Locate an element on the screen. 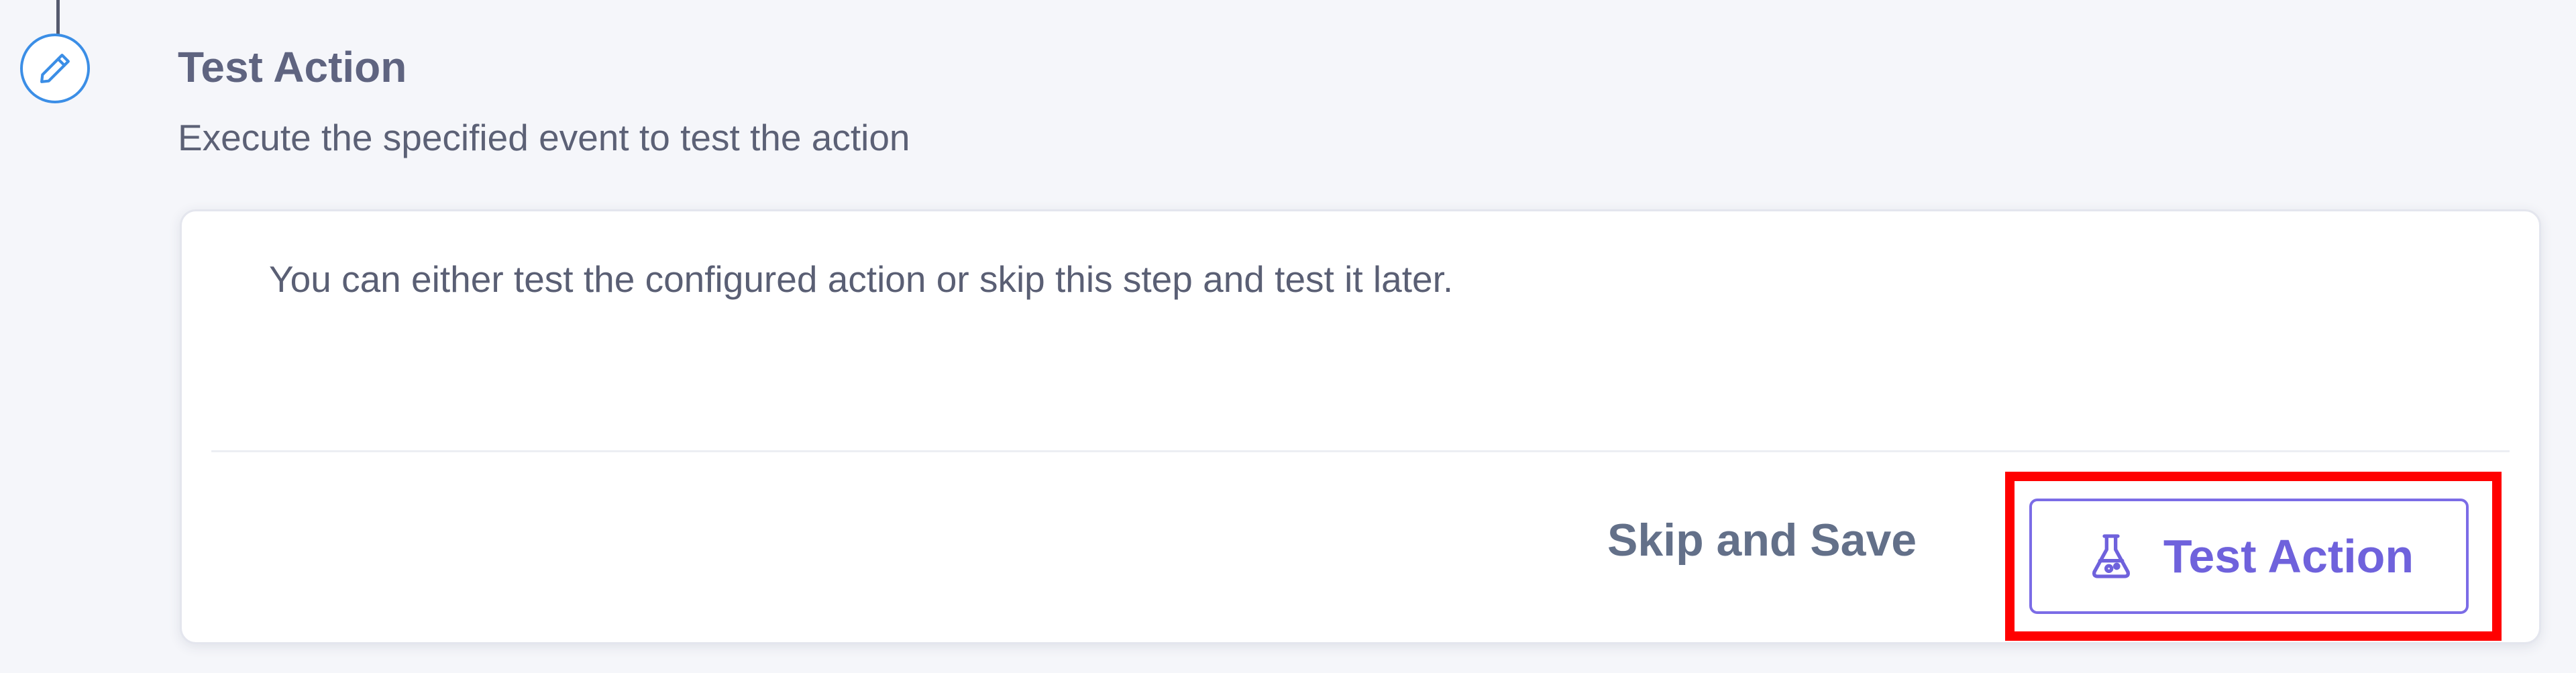 The width and height of the screenshot is (2576, 673). pencil-icon is located at coordinates (55, 68).